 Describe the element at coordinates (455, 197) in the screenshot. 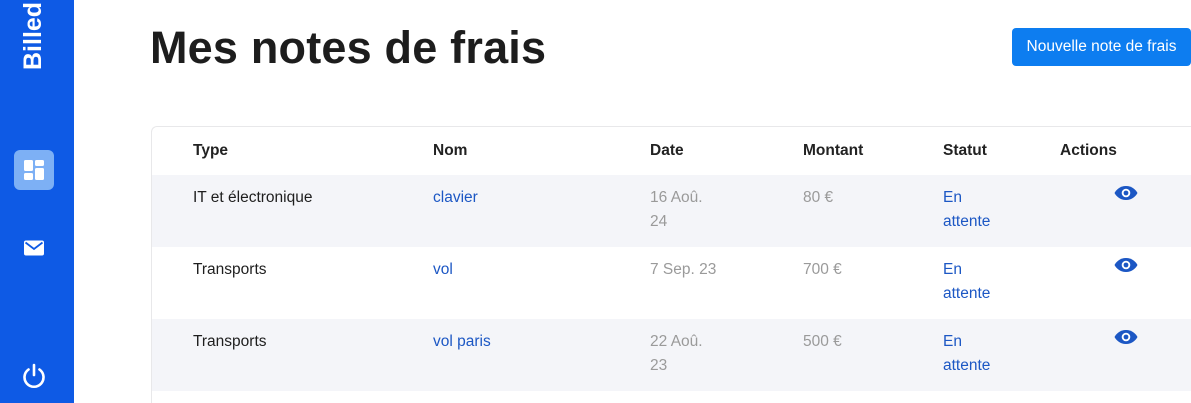

I see `cell-name: clavier` at that location.